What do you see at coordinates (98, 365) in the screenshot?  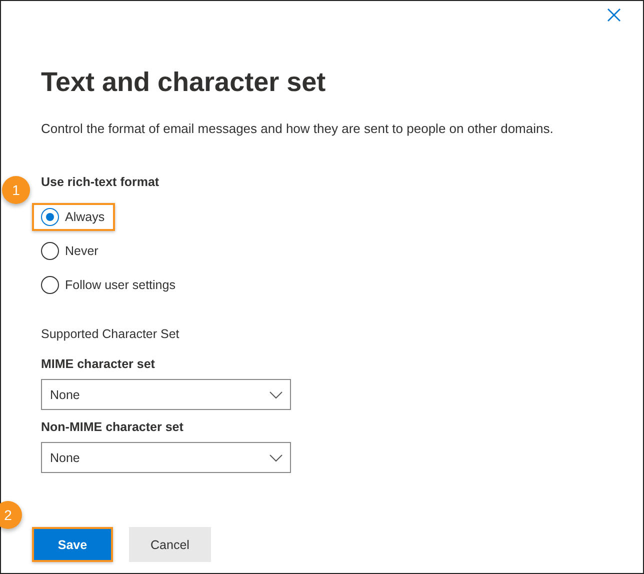 I see `field-label: MIME character set` at bounding box center [98, 365].